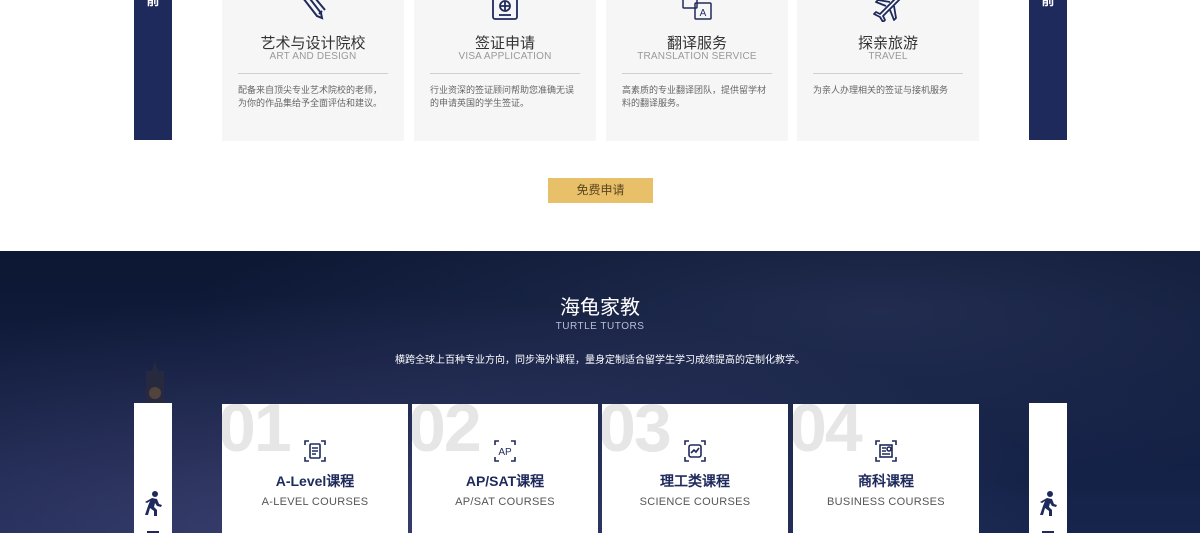 This screenshot has width=1200, height=533. What do you see at coordinates (888, 11) in the screenshot?
I see `airplane-icon` at bounding box center [888, 11].